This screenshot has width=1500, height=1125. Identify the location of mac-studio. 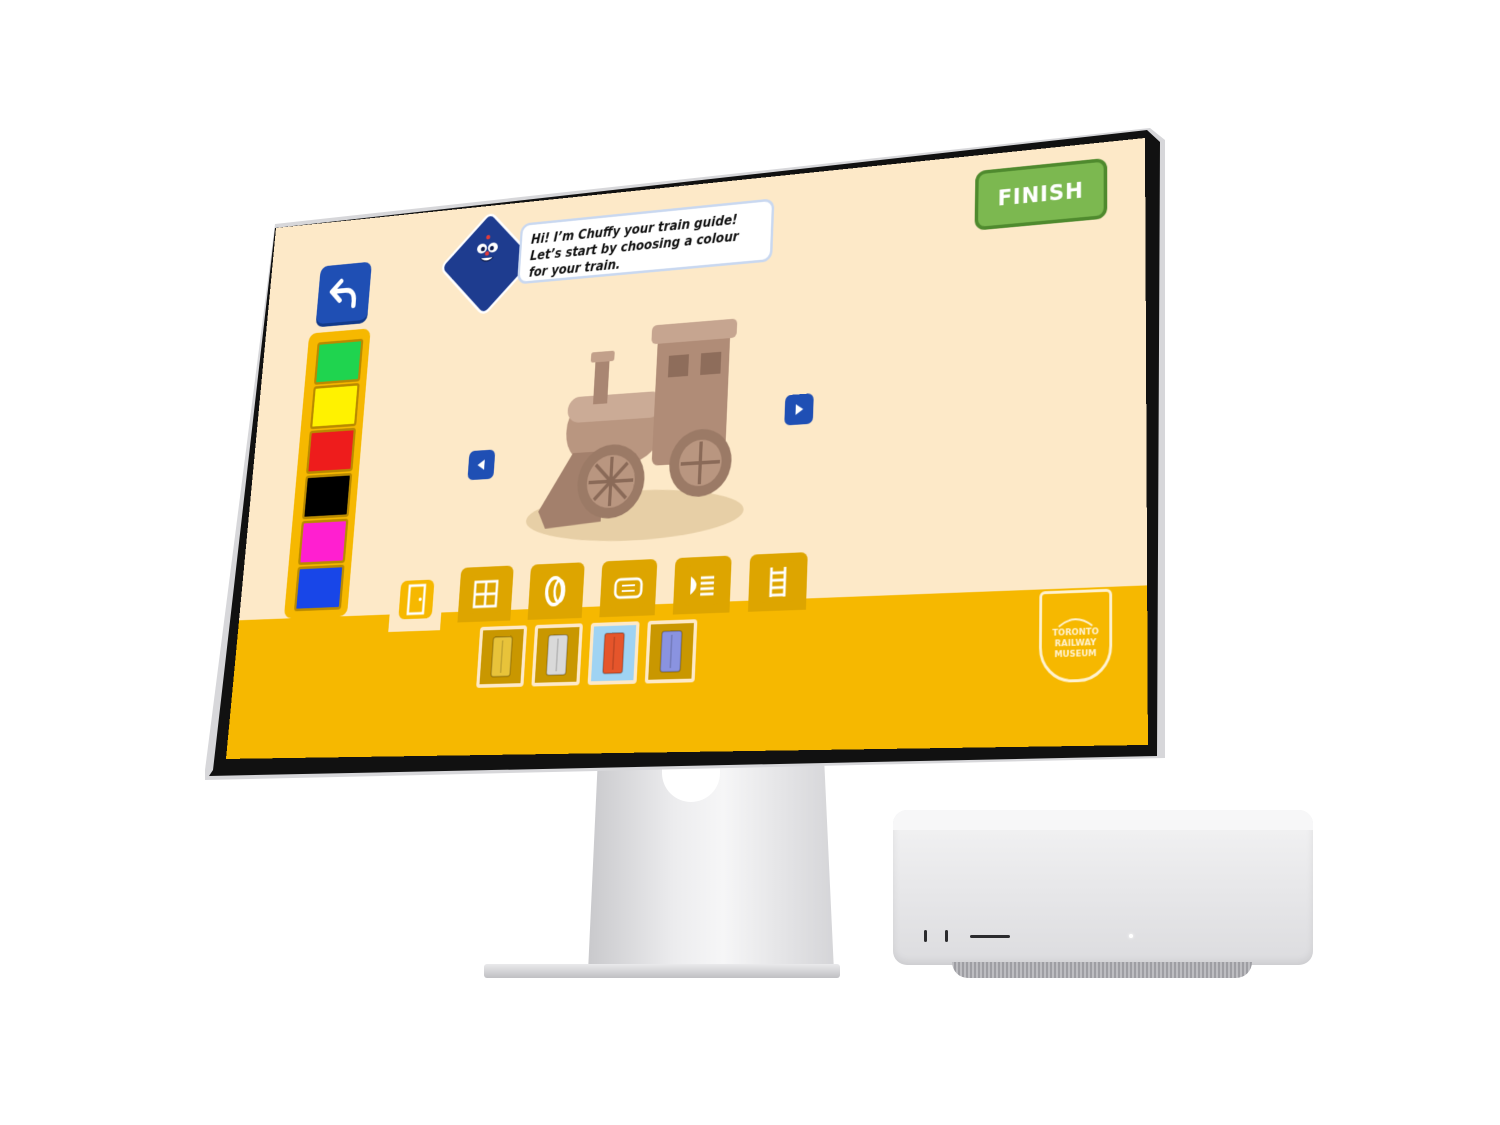
(1103, 887).